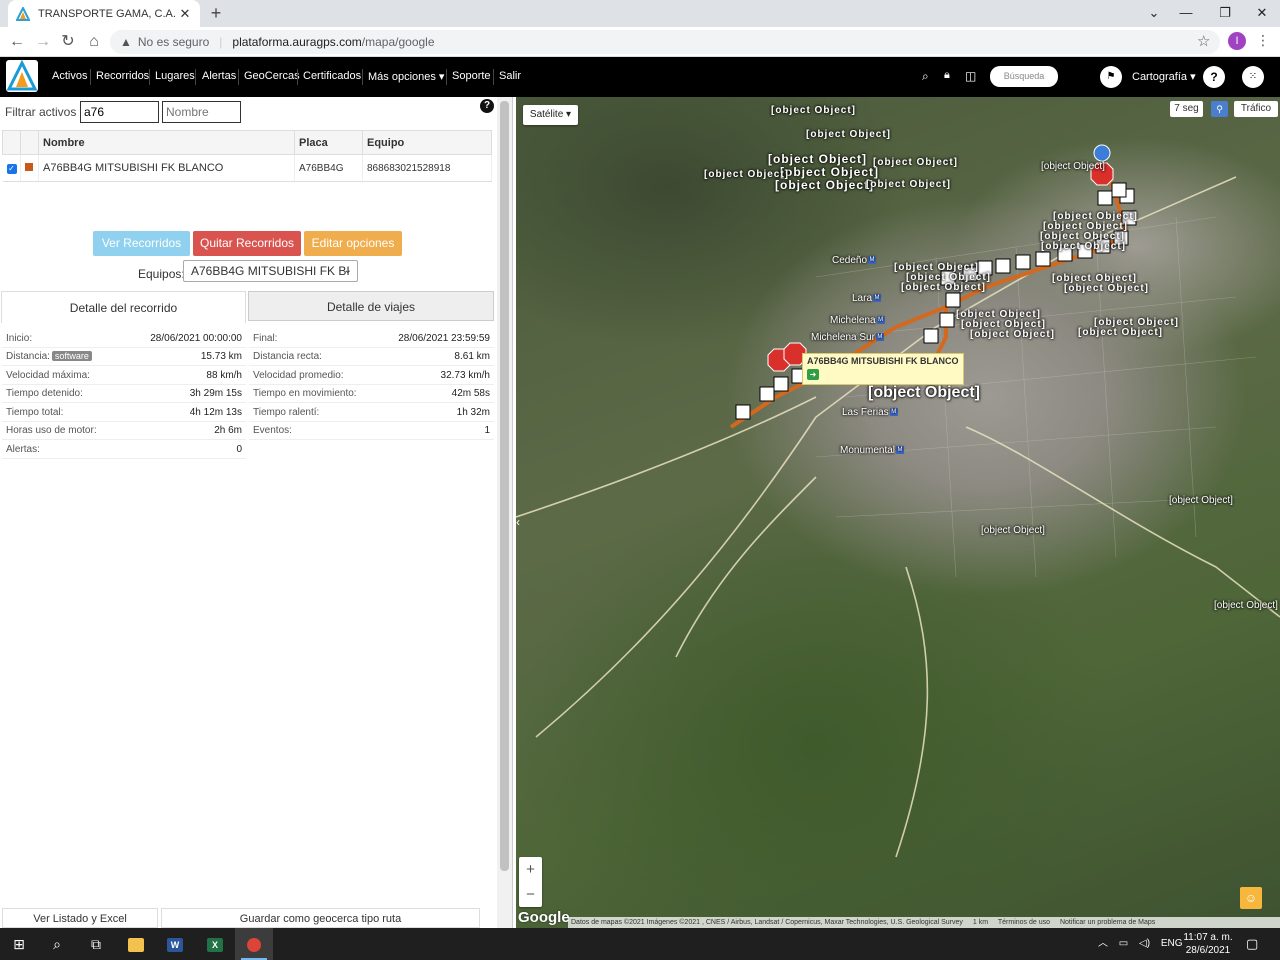 Image resolution: width=1280 pixels, height=960 pixels. Describe the element at coordinates (1123, 943) in the screenshot. I see `network-icon: ▭` at that location.